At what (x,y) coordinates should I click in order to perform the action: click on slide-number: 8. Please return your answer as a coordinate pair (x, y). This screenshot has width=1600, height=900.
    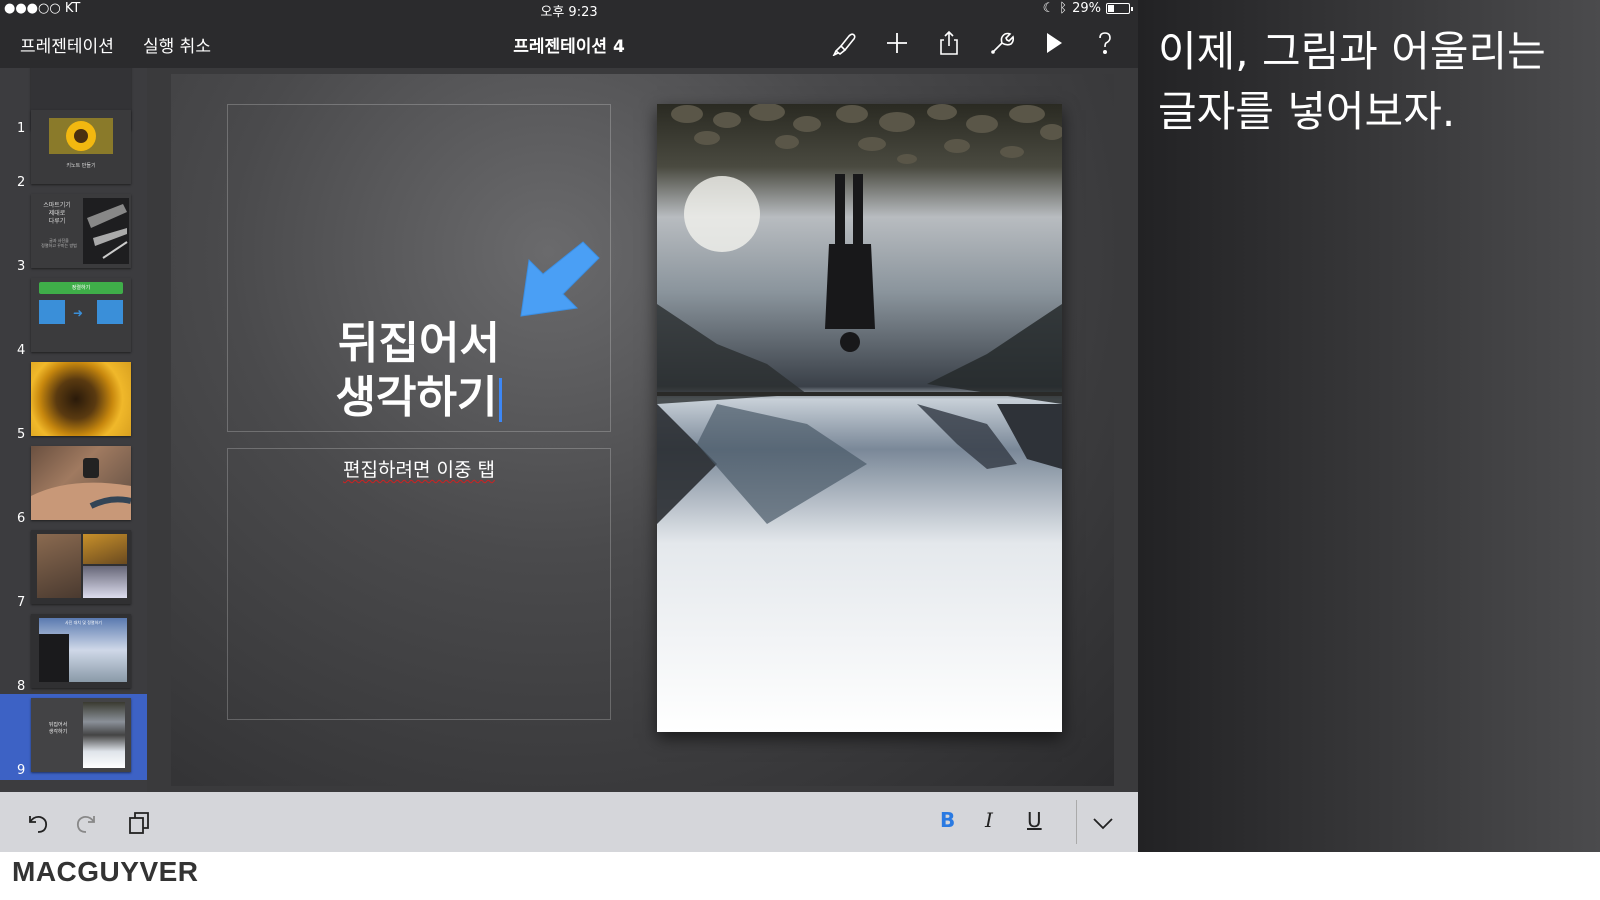
    Looking at the image, I should click on (21, 686).